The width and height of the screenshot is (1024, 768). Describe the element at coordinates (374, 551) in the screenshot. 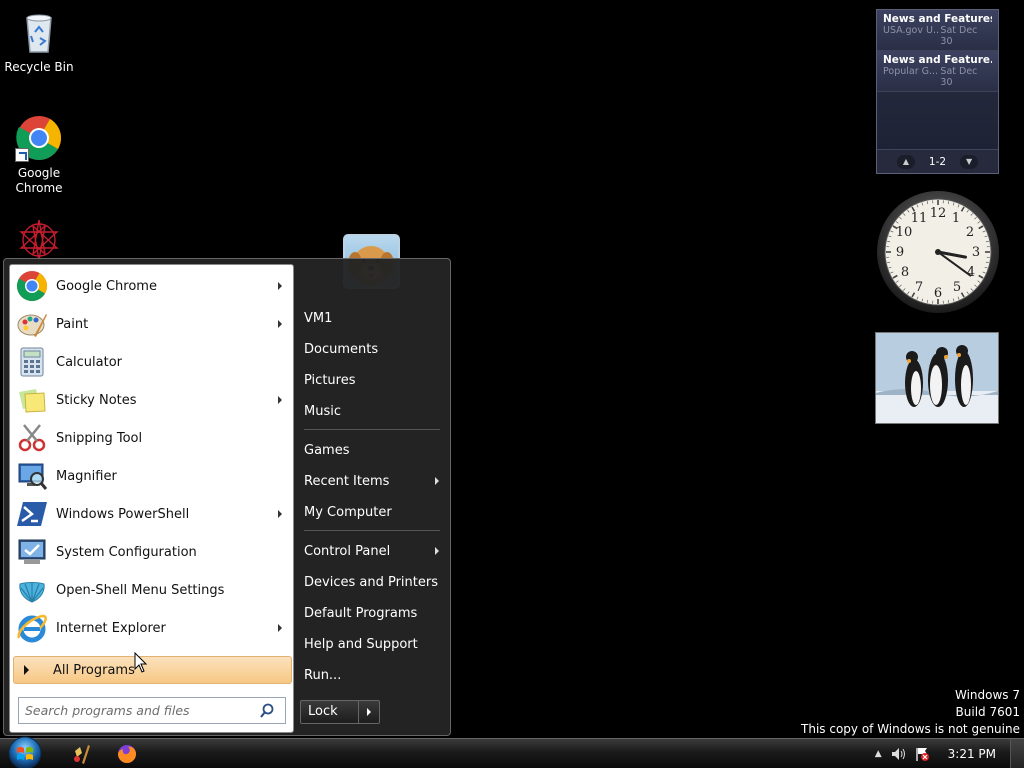

I see `right-item-control-panel: Control Panel` at that location.